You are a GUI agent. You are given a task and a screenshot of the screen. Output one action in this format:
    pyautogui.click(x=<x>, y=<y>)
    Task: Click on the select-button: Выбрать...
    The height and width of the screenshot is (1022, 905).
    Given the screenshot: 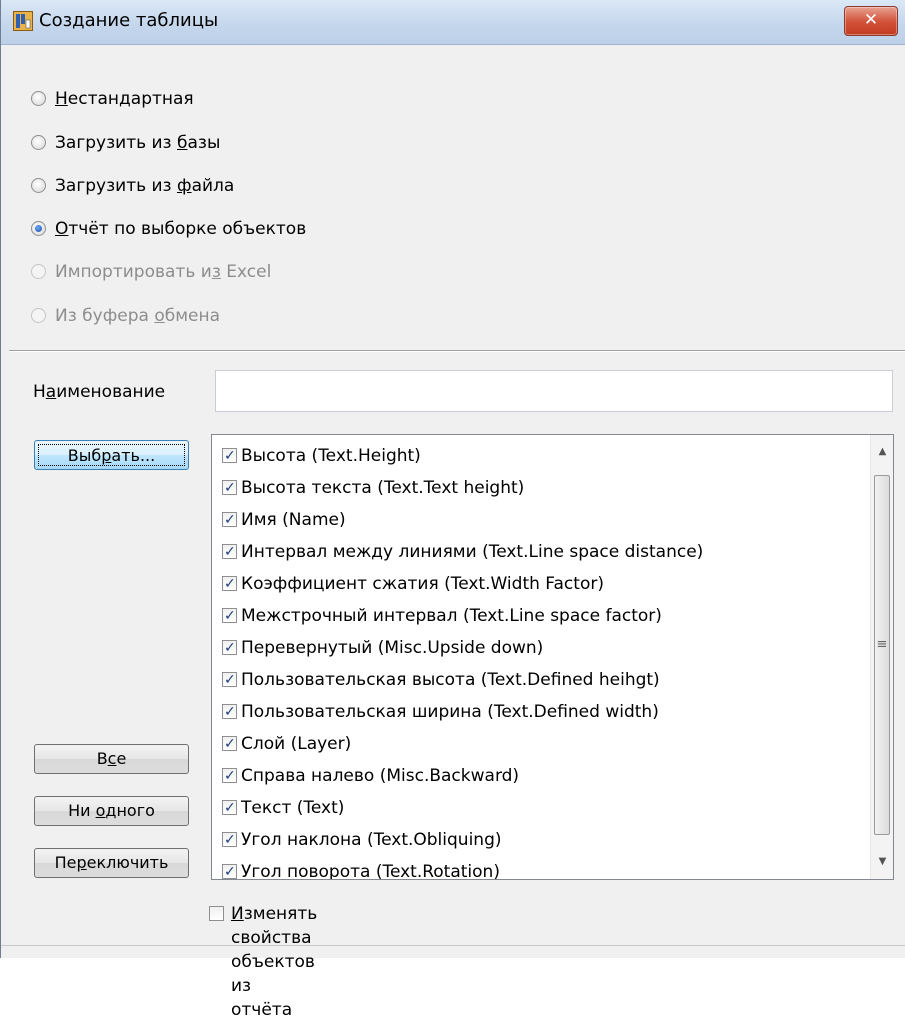 What is the action you would take?
    pyautogui.click(x=111, y=455)
    